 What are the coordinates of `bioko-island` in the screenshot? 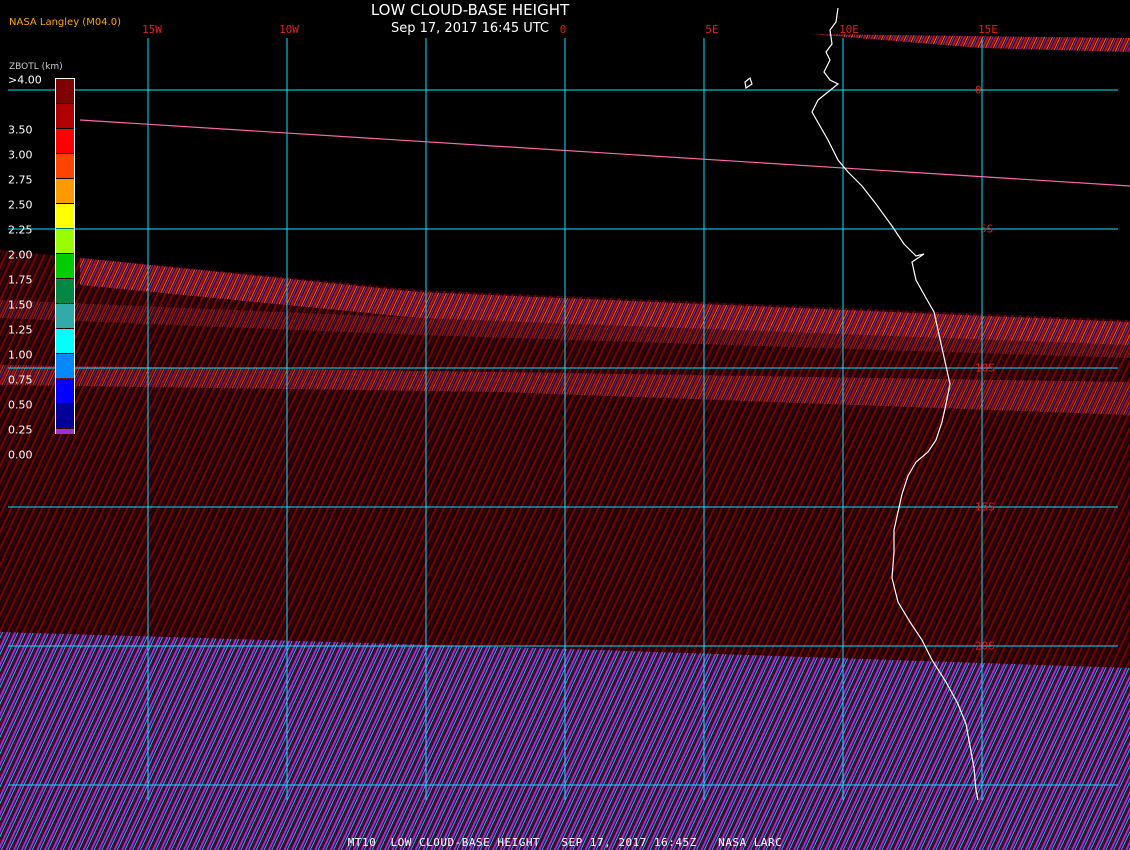 It's located at (748, 83).